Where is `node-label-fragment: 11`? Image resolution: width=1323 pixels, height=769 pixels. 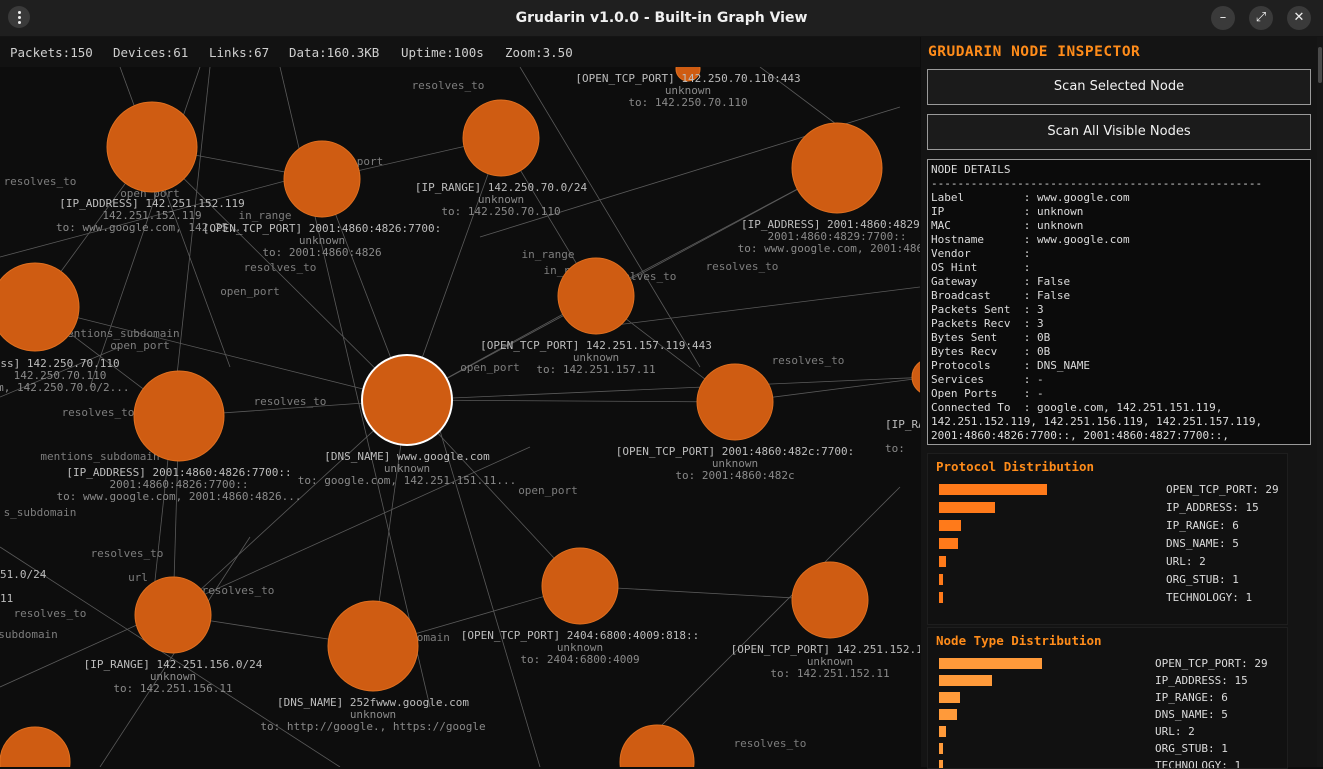
node-label-fragment: 11 is located at coordinates (6, 598).